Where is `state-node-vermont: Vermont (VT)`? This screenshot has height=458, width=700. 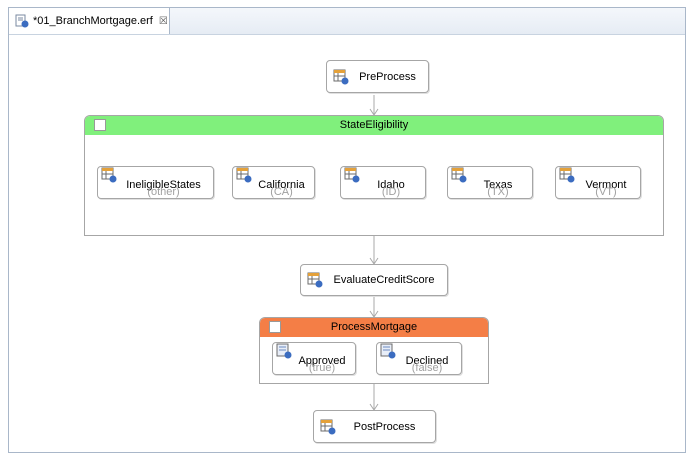
state-node-vermont: Vermont (VT) is located at coordinates (598, 182).